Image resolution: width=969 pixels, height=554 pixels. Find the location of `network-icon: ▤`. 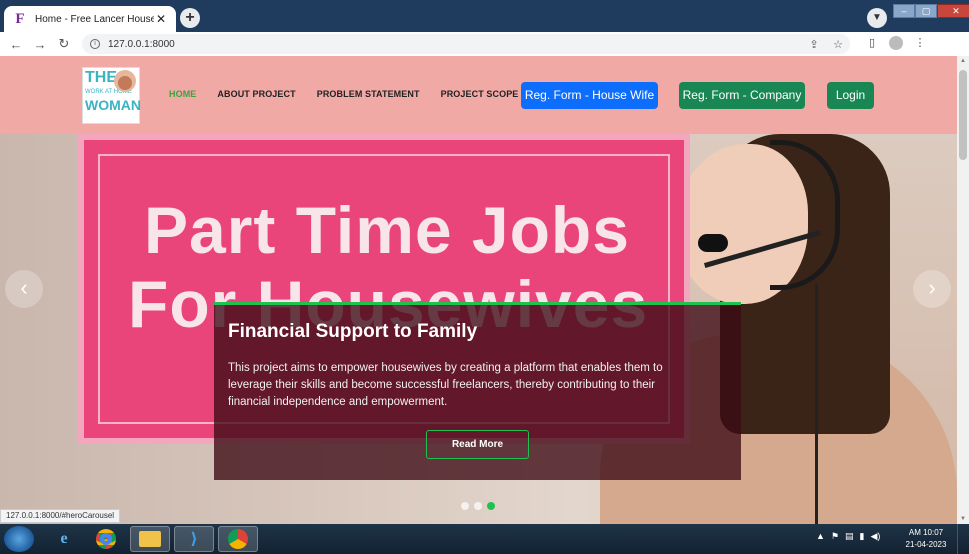

network-icon: ▤ is located at coordinates (849, 536).